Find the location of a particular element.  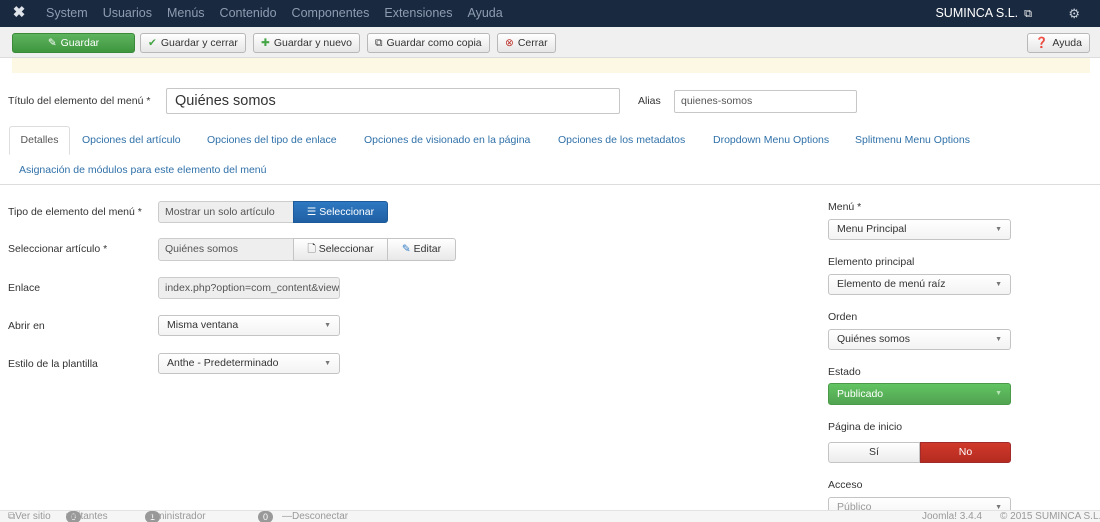

select-article-button: 🗋 Seleccionar is located at coordinates (340, 249).